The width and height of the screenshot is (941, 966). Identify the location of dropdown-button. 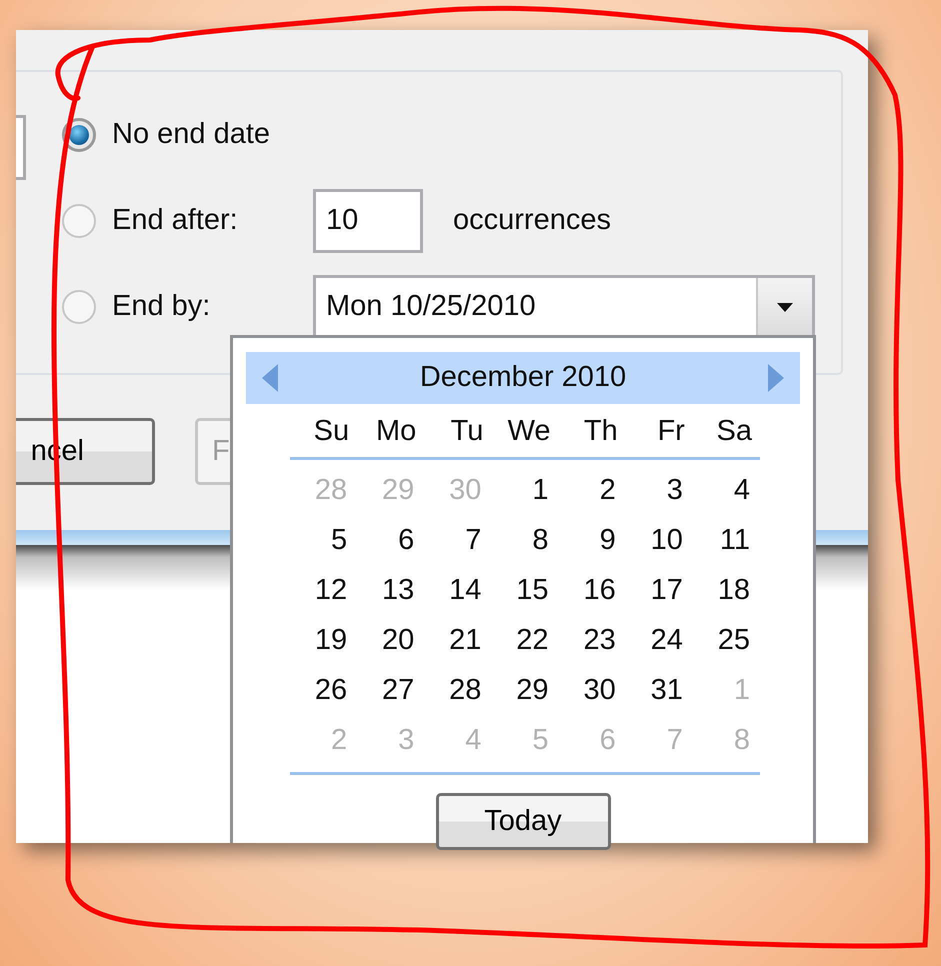
(784, 307).